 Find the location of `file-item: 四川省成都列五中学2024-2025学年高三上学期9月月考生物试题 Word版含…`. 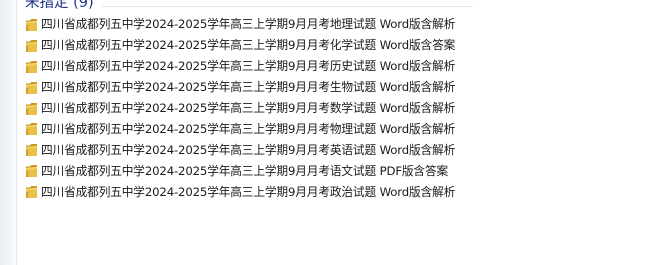

file-item: 四川省成都列五中学2024-2025学年高三上学期9月月考生物试题 Word版含… is located at coordinates (240, 87).